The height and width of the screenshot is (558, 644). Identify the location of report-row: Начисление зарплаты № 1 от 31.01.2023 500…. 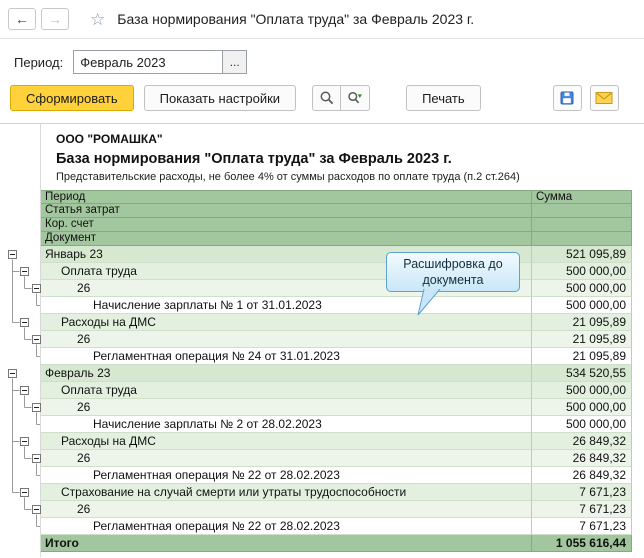
(336, 305).